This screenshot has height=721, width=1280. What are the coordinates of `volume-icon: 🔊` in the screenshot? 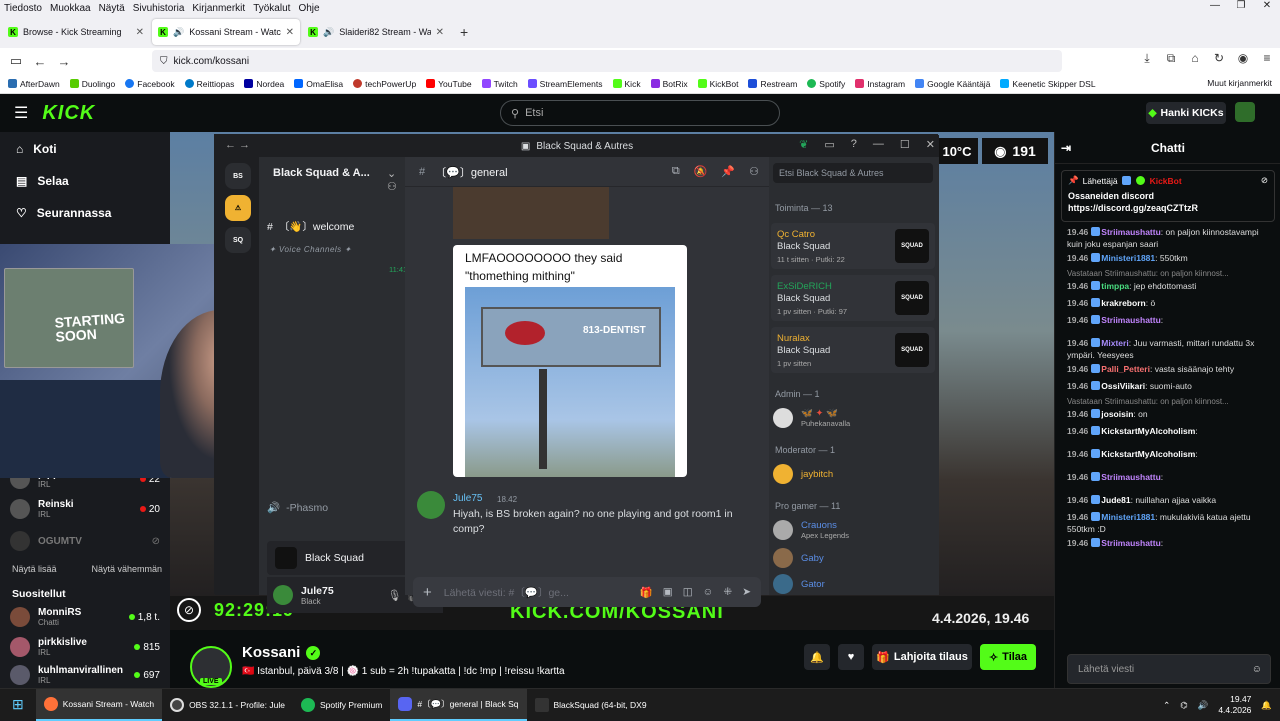 It's located at (1203, 705).